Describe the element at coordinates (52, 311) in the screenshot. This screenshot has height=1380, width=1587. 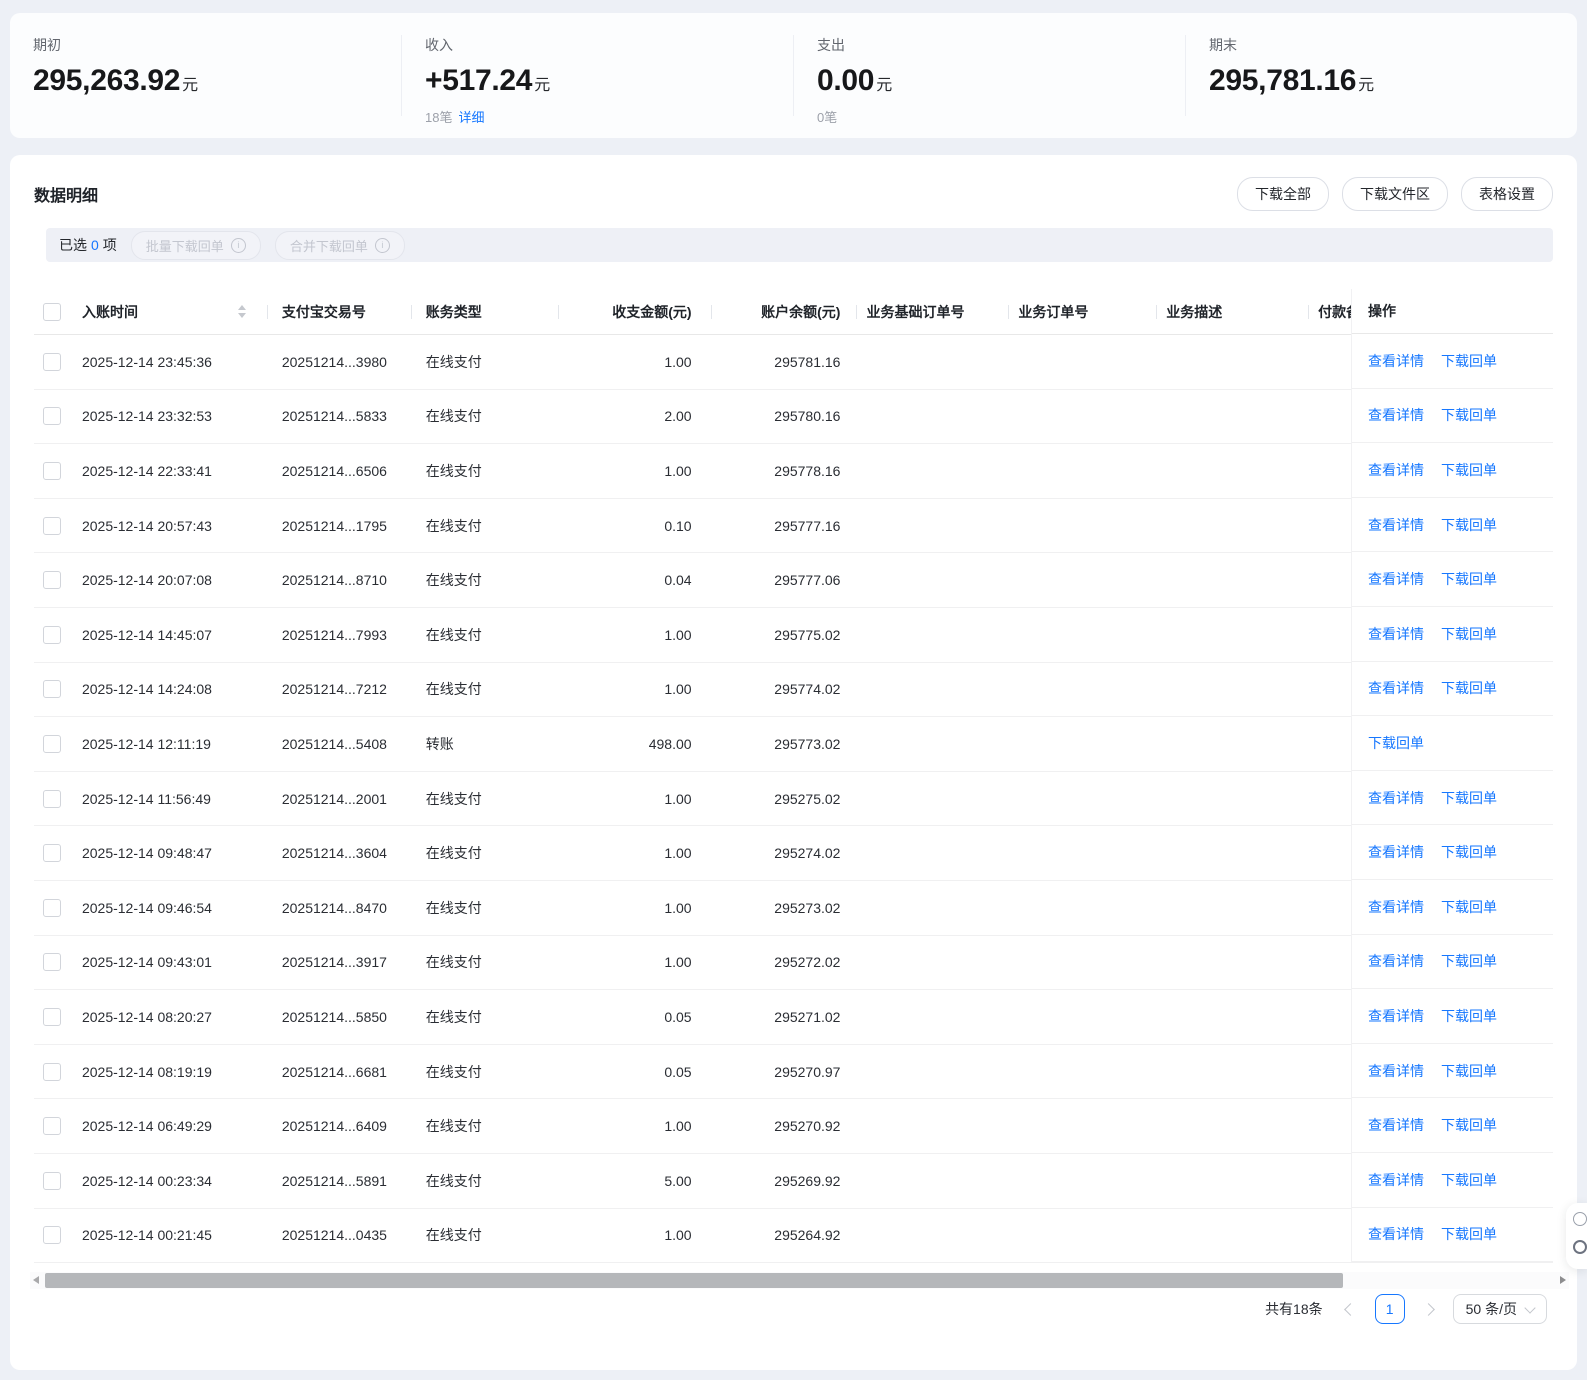
I see `select-all-checkbox` at that location.